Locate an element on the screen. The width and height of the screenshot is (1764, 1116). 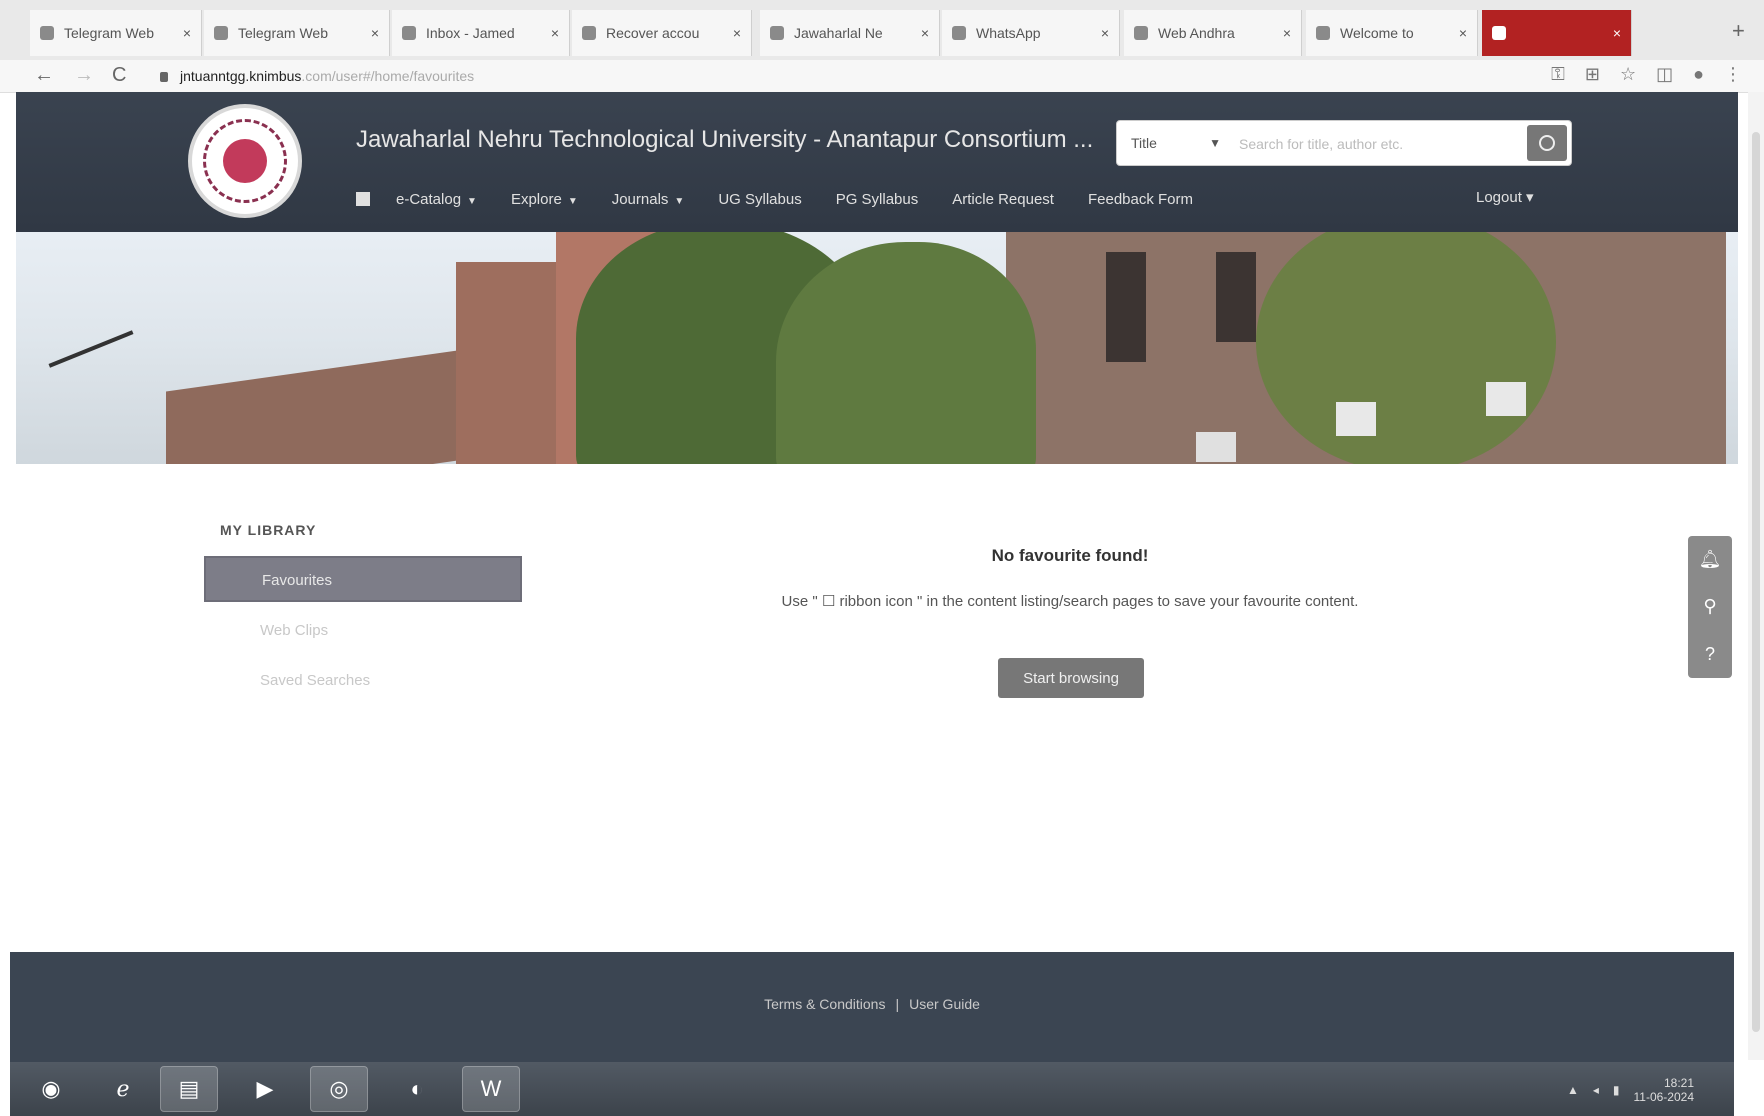
site-footer: Terms & Conditions | User Guide is located at coordinates (872, 1007).